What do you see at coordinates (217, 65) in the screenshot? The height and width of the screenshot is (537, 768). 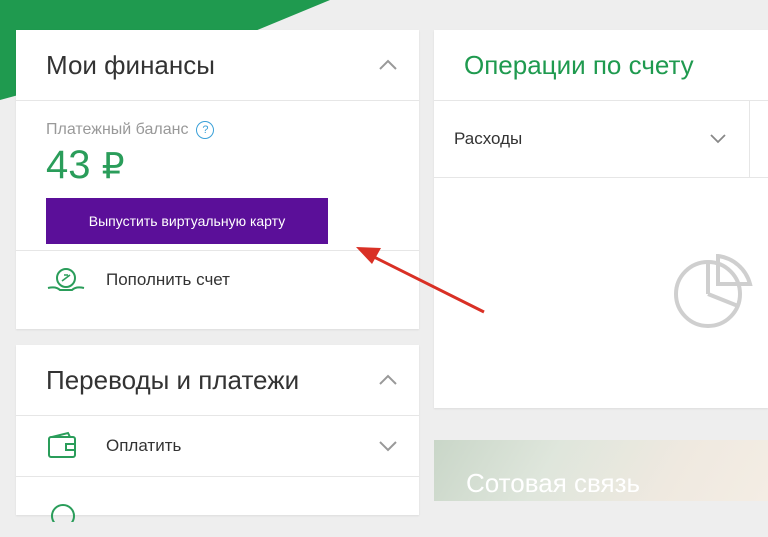 I see `finances-header: Мои финансы` at bounding box center [217, 65].